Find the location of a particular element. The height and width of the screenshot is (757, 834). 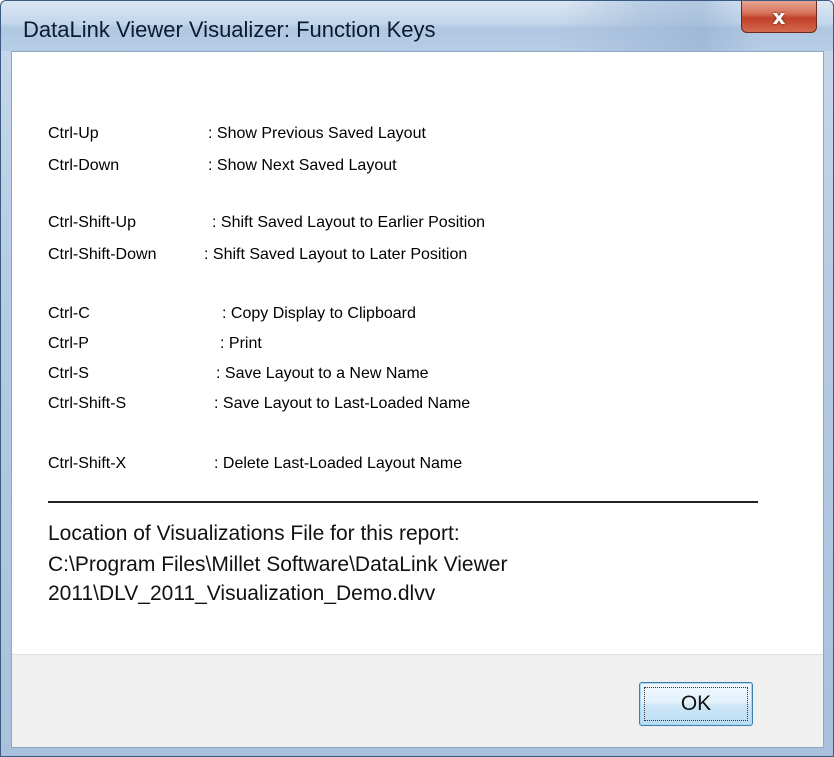

shortcut-description: : Shift Saved Layout to Later Position is located at coordinates (336, 254).